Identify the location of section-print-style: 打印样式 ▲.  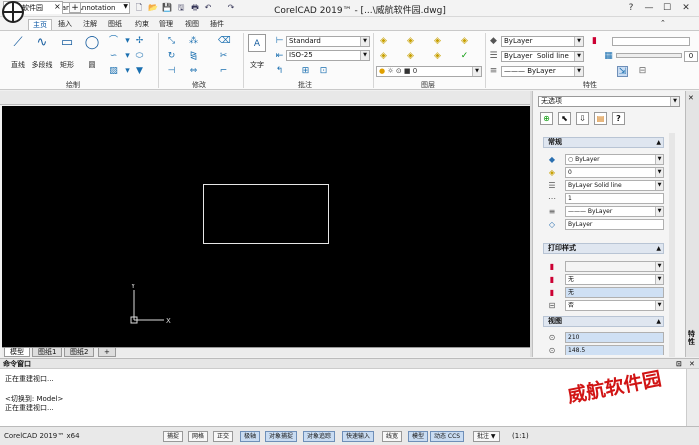
(603, 248).